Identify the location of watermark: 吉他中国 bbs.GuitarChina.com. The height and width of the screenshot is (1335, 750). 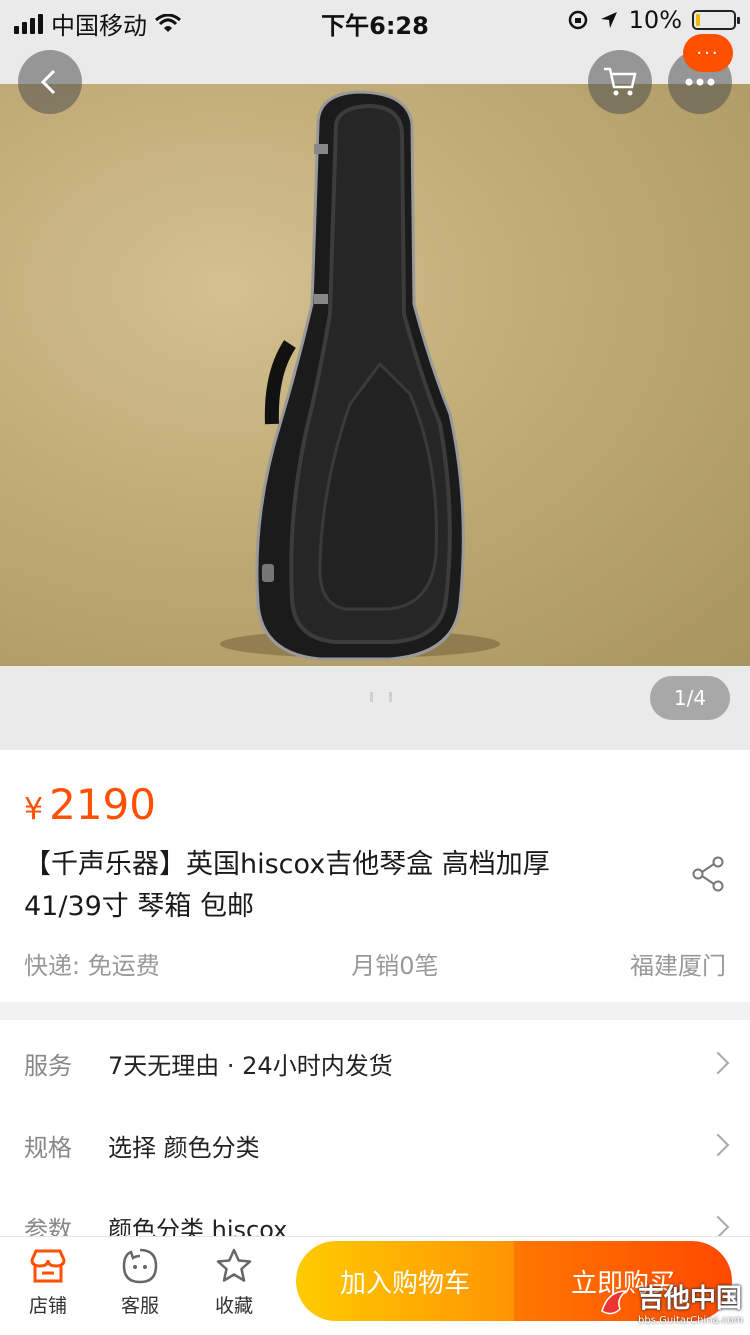
(670, 1302).